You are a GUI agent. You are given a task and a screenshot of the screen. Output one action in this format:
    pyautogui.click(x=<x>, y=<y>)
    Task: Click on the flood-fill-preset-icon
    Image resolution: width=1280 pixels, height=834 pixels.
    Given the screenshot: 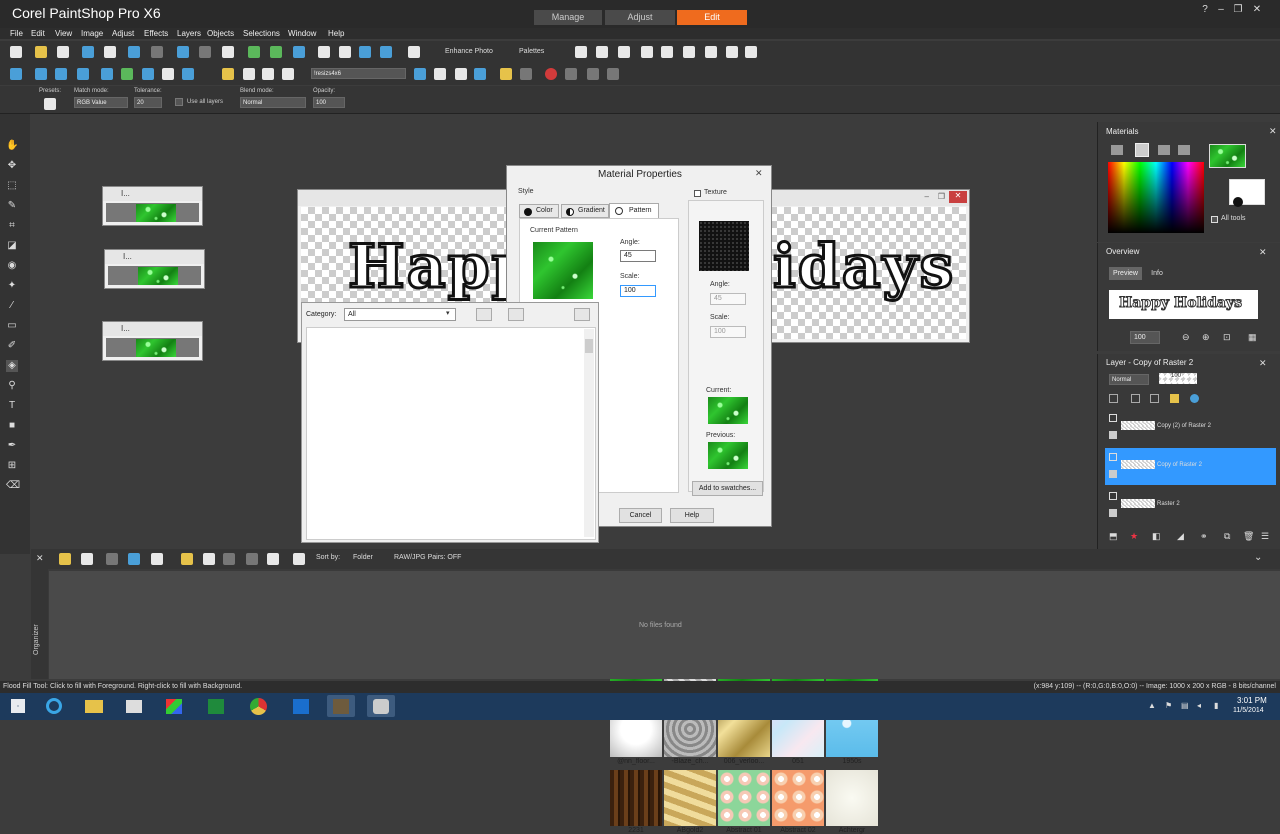 What is the action you would take?
    pyautogui.click(x=50, y=104)
    